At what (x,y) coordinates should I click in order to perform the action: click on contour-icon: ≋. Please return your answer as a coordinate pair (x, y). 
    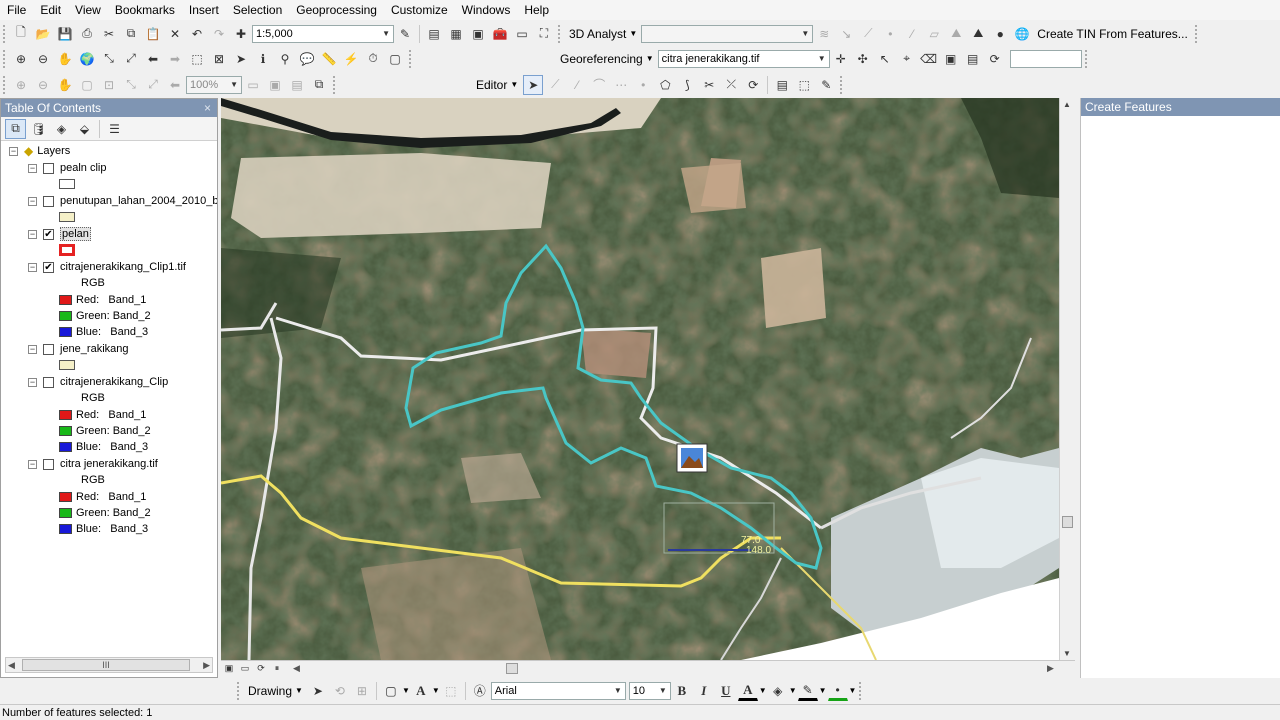
    Looking at the image, I should click on (824, 34).